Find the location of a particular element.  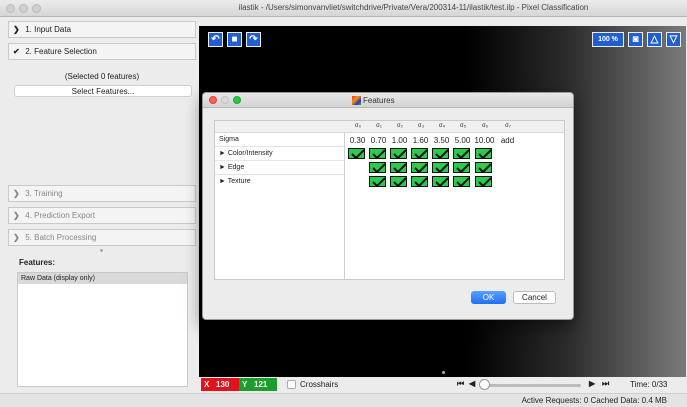

y-label: Y is located at coordinates (245, 384).